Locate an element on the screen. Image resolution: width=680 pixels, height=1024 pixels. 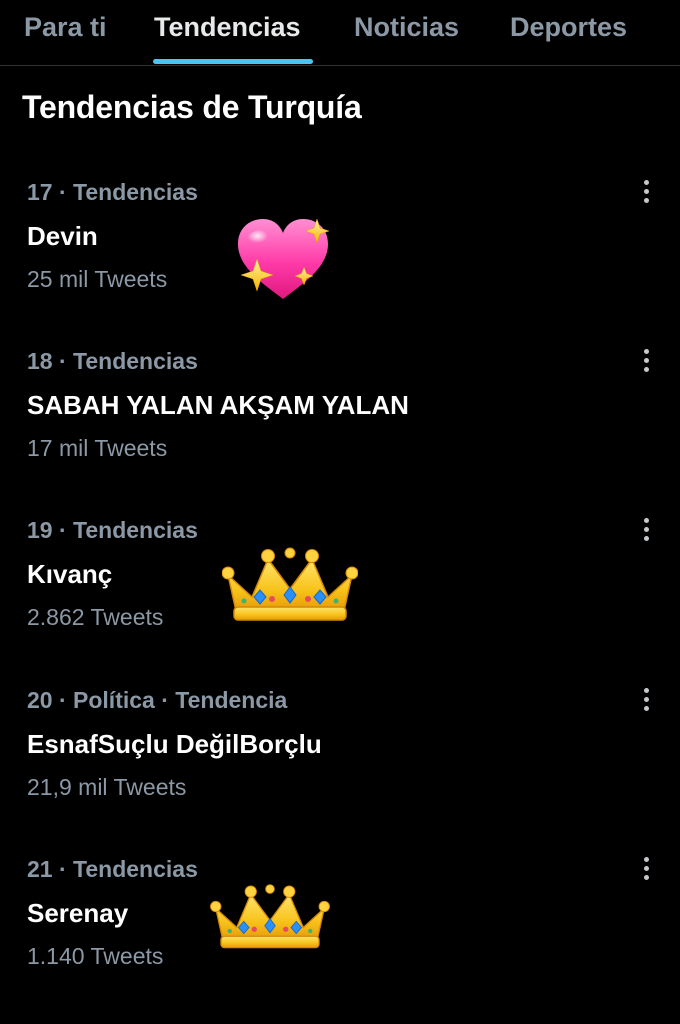
trend-item: 17 · Tendencias Devin 25 mil Tweets is located at coordinates (340, 252).